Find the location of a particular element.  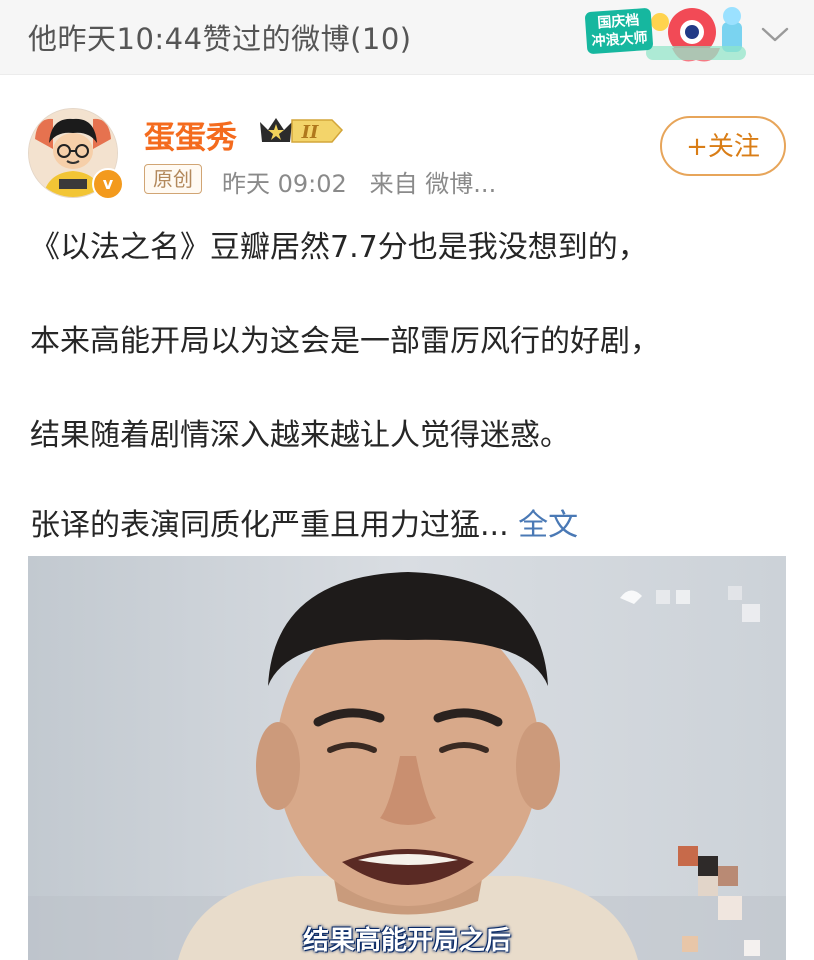

chevron-down-icon is located at coordinates (775, 34).